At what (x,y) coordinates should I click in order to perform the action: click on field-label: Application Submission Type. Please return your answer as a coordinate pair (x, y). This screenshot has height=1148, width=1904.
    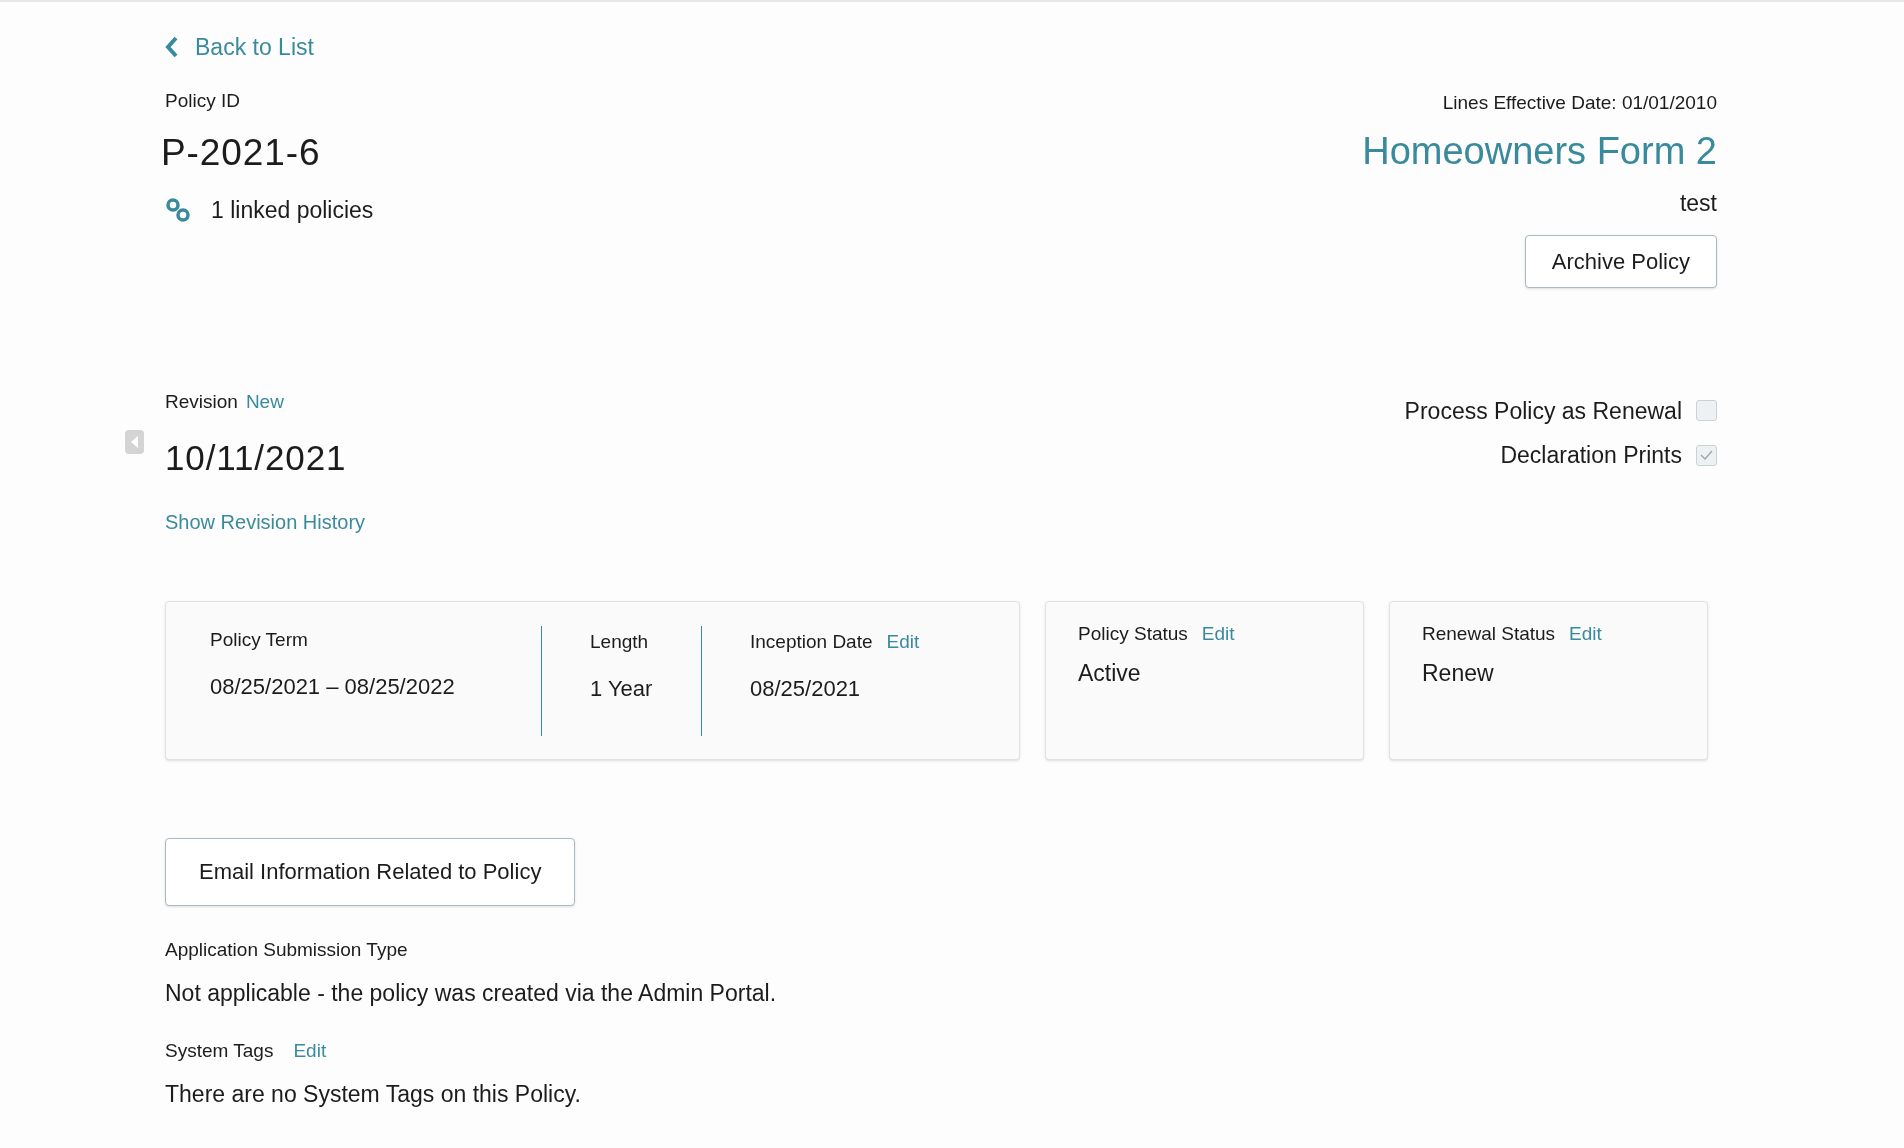
    Looking at the image, I should click on (287, 949).